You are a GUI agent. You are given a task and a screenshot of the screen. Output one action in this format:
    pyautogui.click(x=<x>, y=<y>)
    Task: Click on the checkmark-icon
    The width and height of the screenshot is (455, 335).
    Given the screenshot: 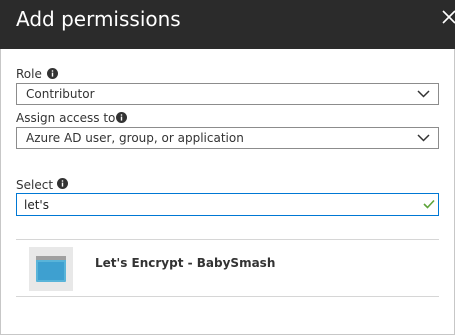 What is the action you would take?
    pyautogui.click(x=429, y=204)
    